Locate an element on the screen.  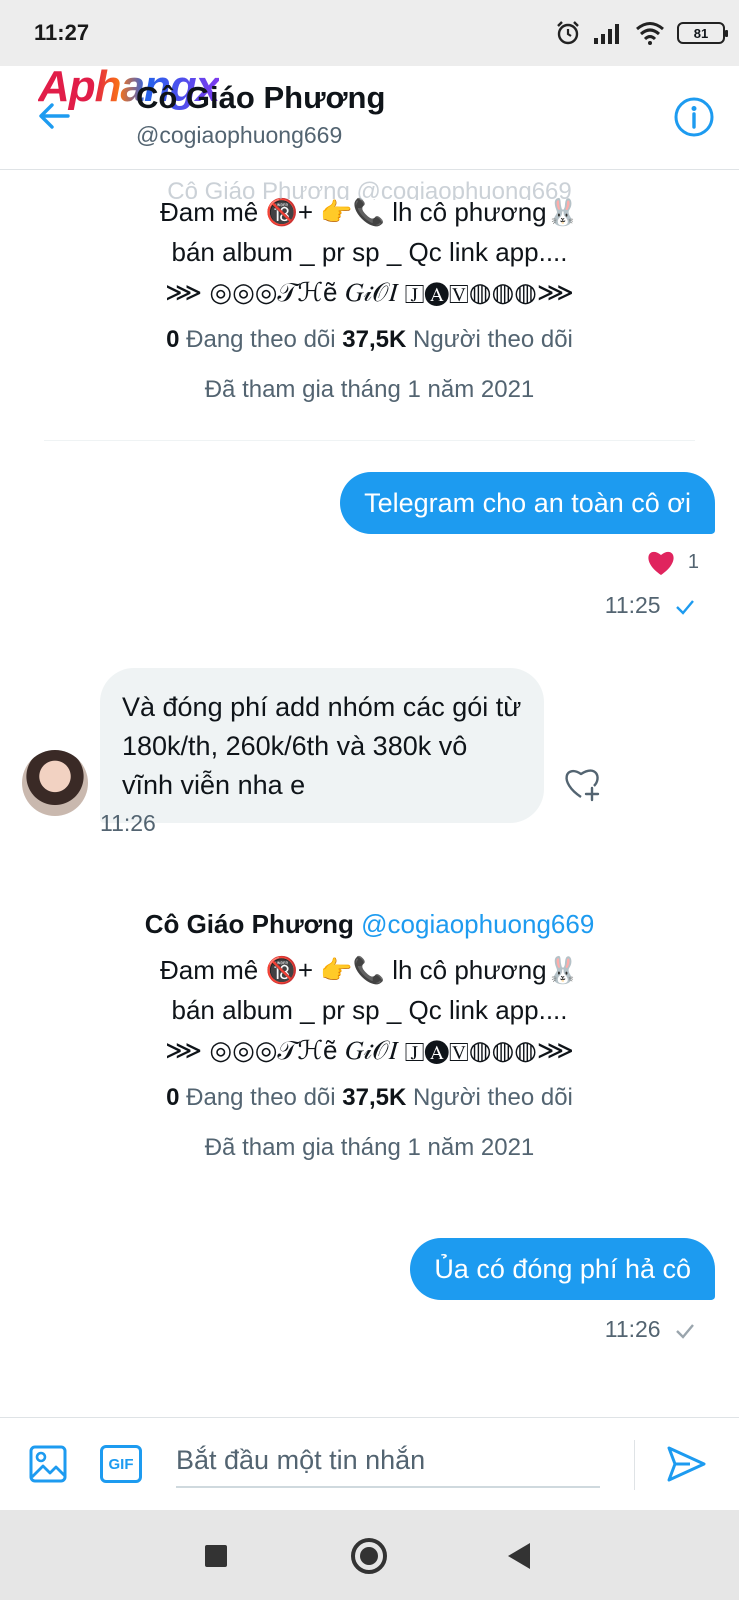
send-icon is located at coordinates (686, 1464).